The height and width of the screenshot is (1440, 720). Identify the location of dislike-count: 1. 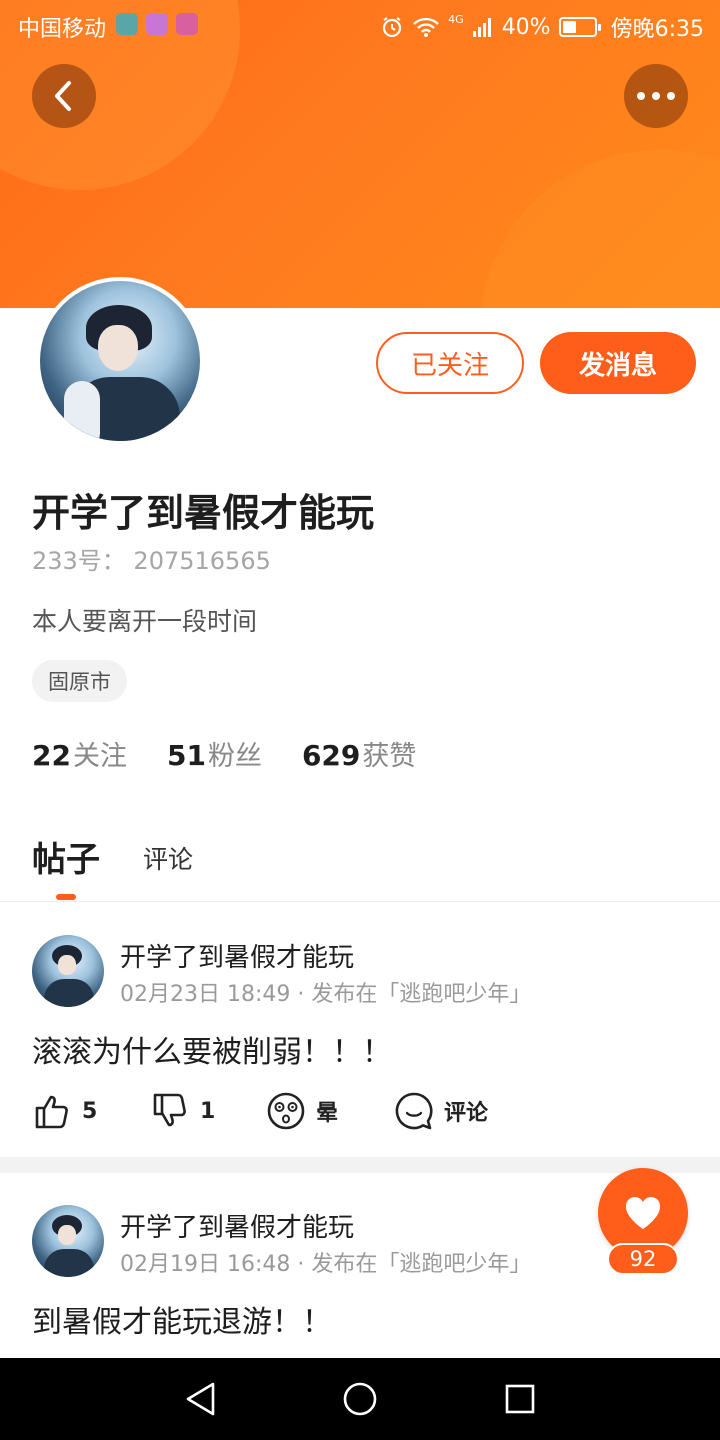
(208, 1111).